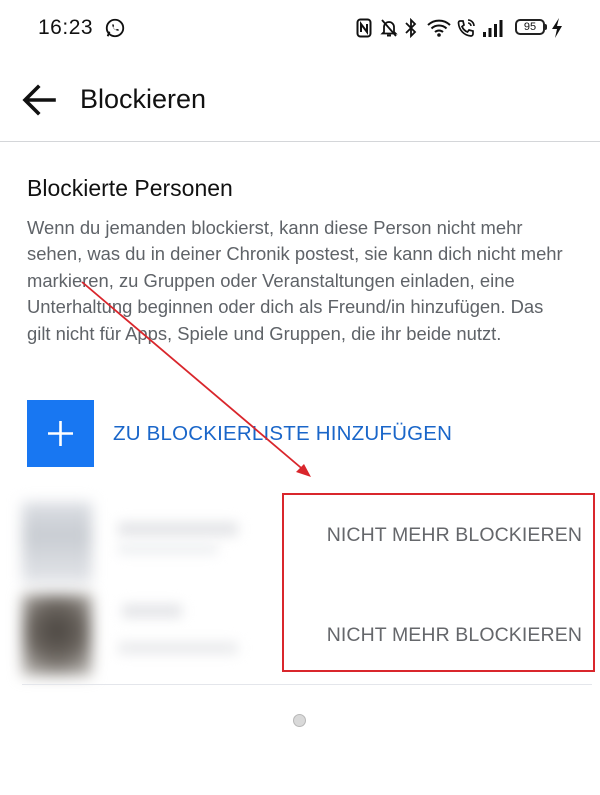  What do you see at coordinates (299, 720) in the screenshot?
I see `scroll-indicator` at bounding box center [299, 720].